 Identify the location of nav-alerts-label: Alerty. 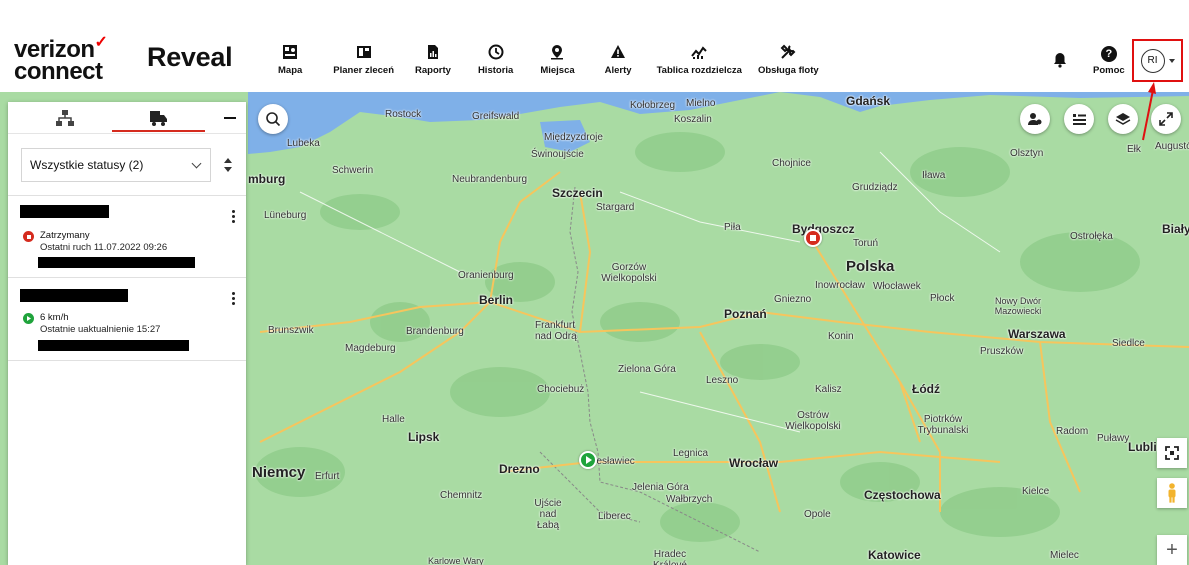
(618, 70).